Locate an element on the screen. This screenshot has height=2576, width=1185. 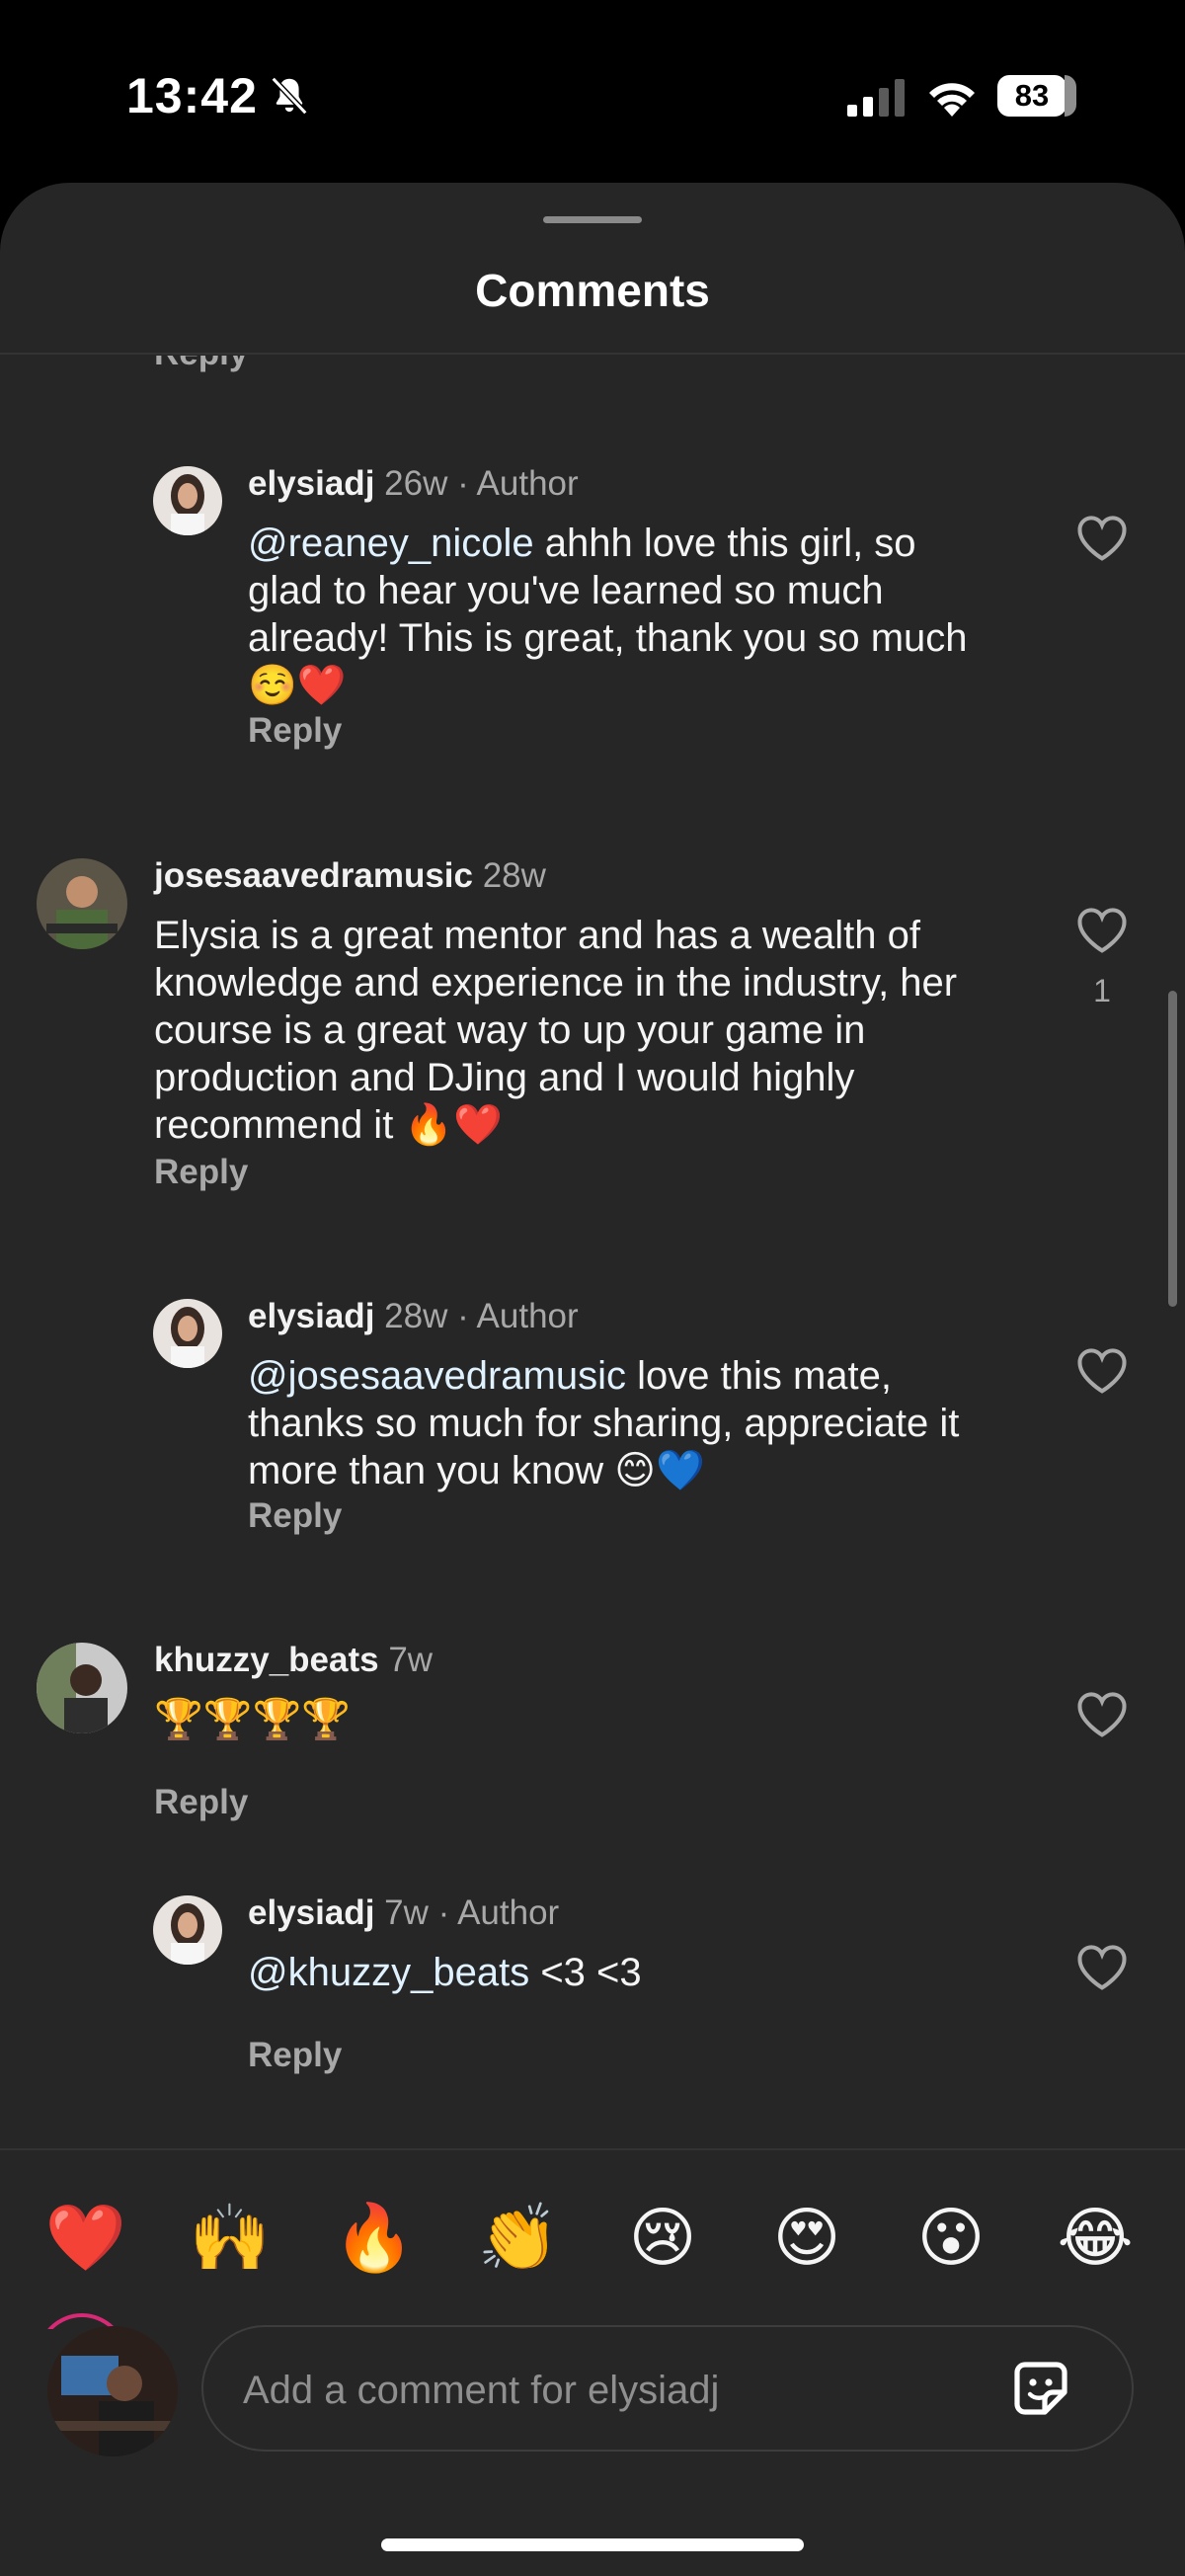
status-bar: 13:42 83 is located at coordinates (592, 91).